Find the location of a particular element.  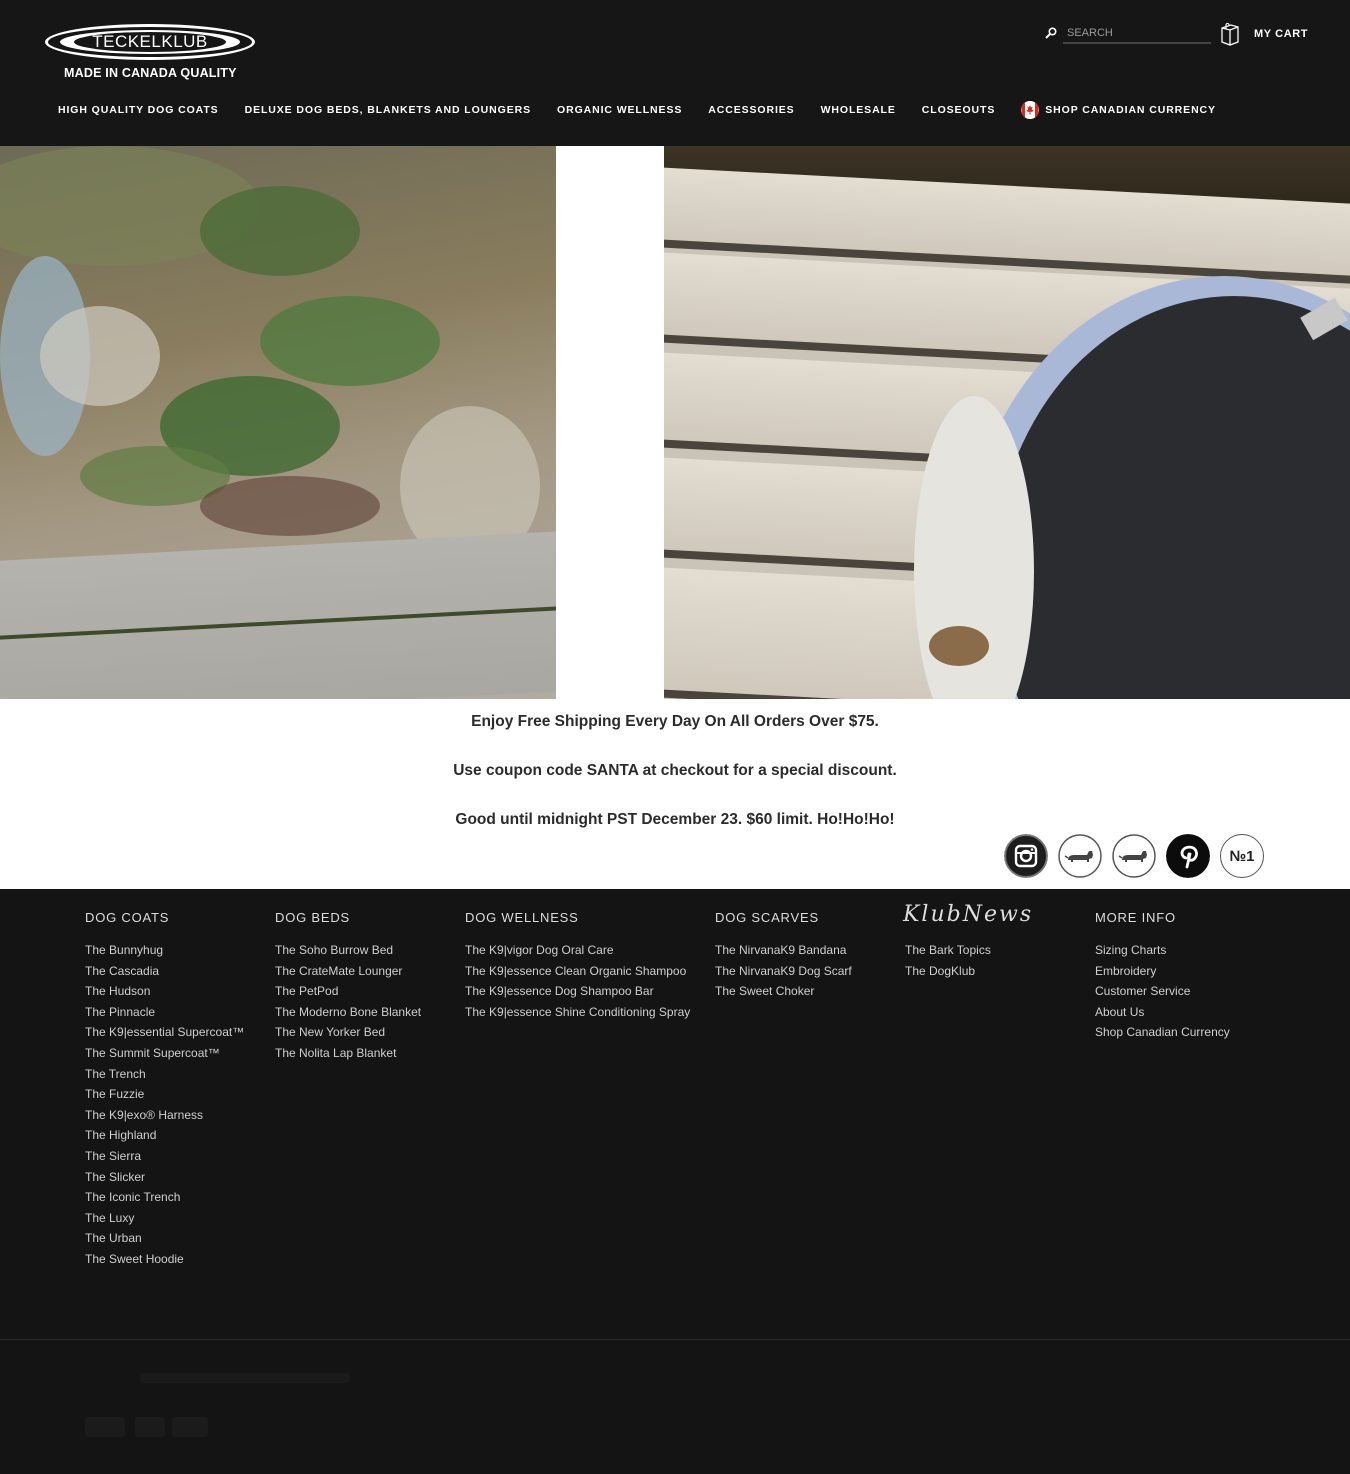

cart-link: MY CART is located at coordinates (1264, 34).